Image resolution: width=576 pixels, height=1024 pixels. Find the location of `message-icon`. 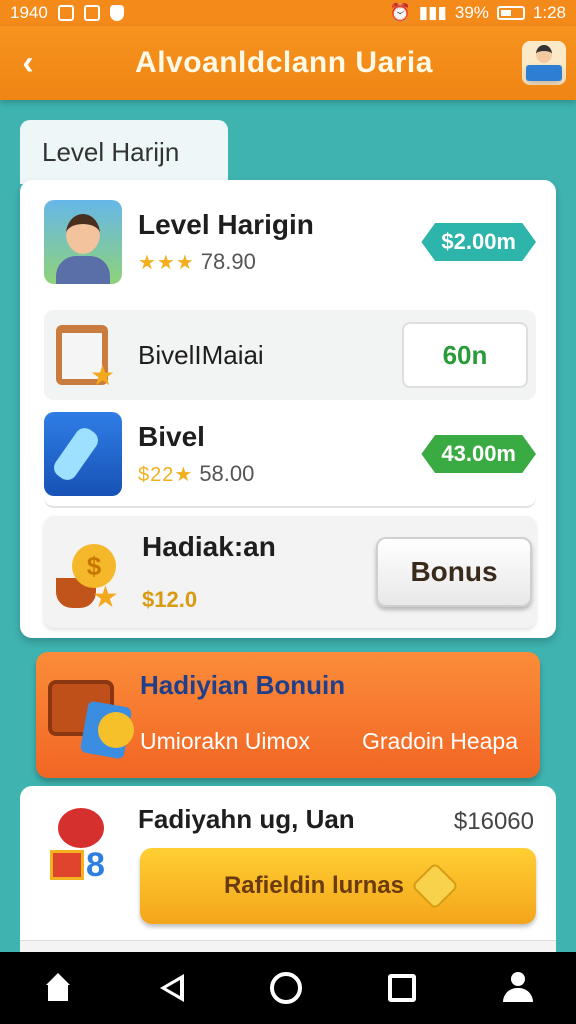

message-icon is located at coordinates (91, 13).